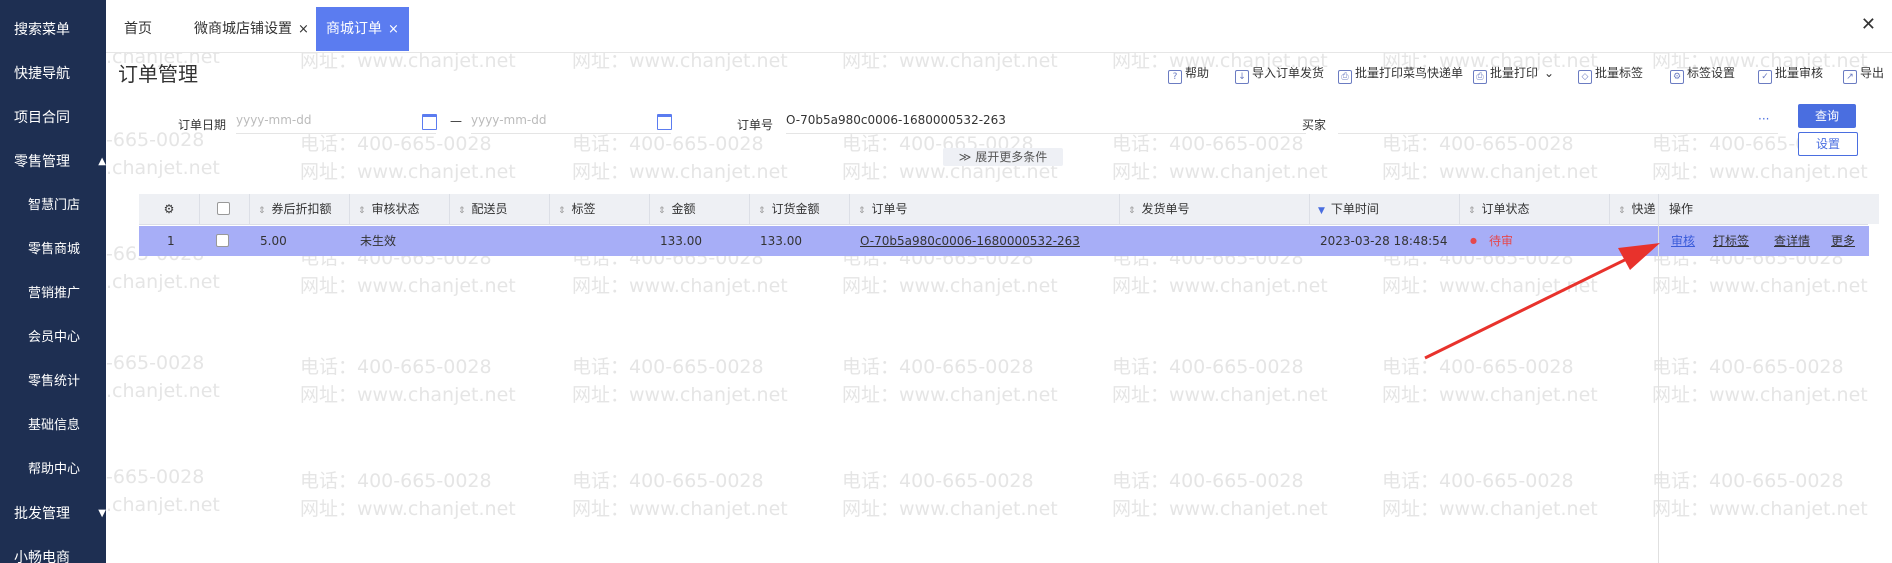 The height and width of the screenshot is (563, 1892). What do you see at coordinates (155, 363) in the screenshot?
I see `watermark-text: -665-0028` at bounding box center [155, 363].